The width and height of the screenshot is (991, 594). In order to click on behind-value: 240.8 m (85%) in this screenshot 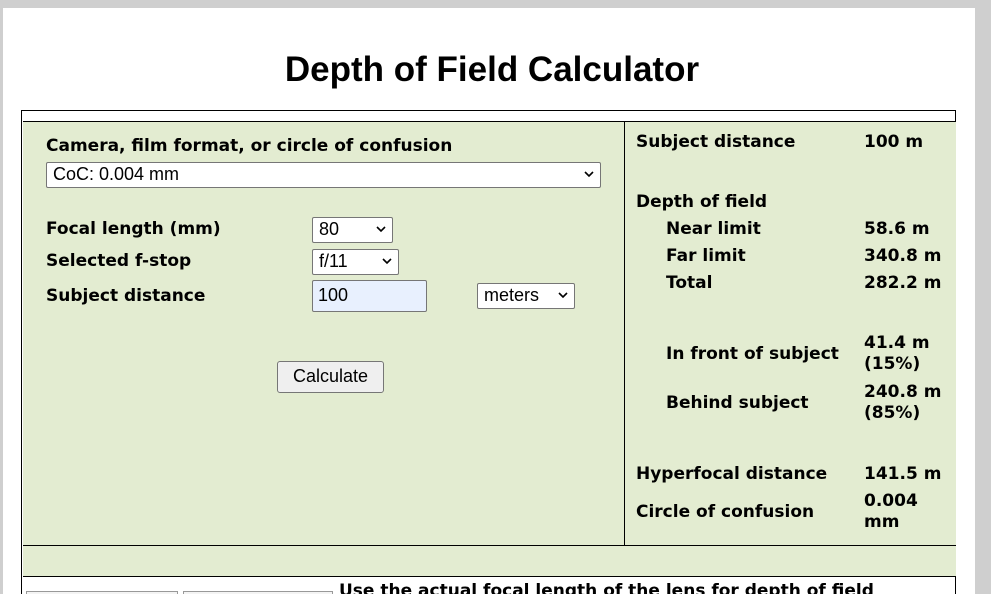, I will do `click(902, 403)`.